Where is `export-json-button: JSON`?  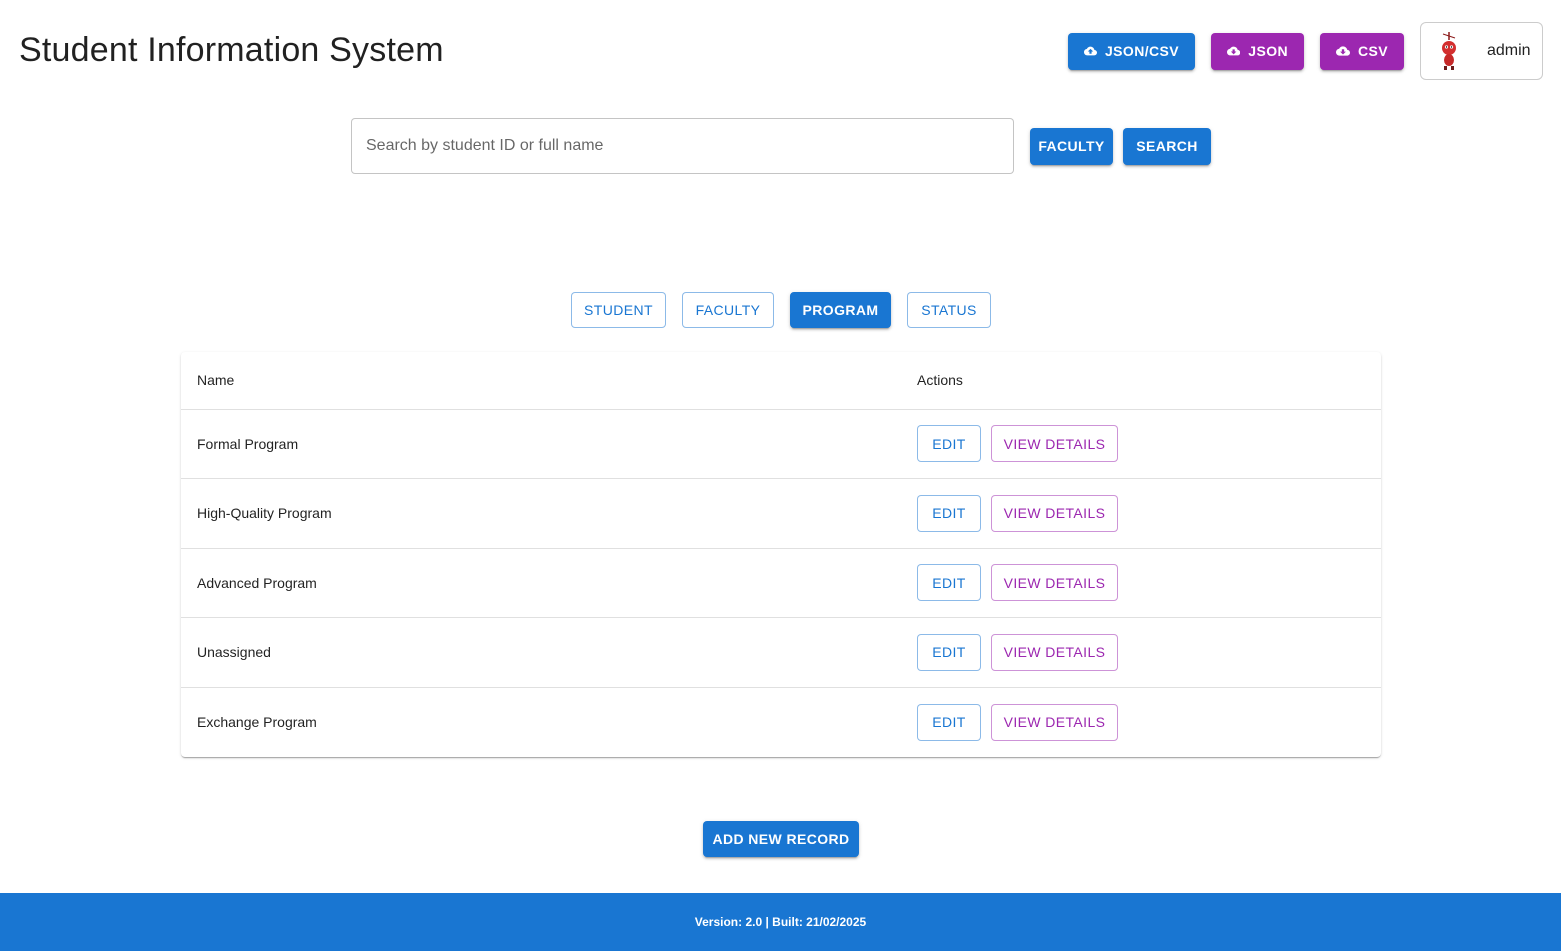
export-json-button: JSON is located at coordinates (1257, 51).